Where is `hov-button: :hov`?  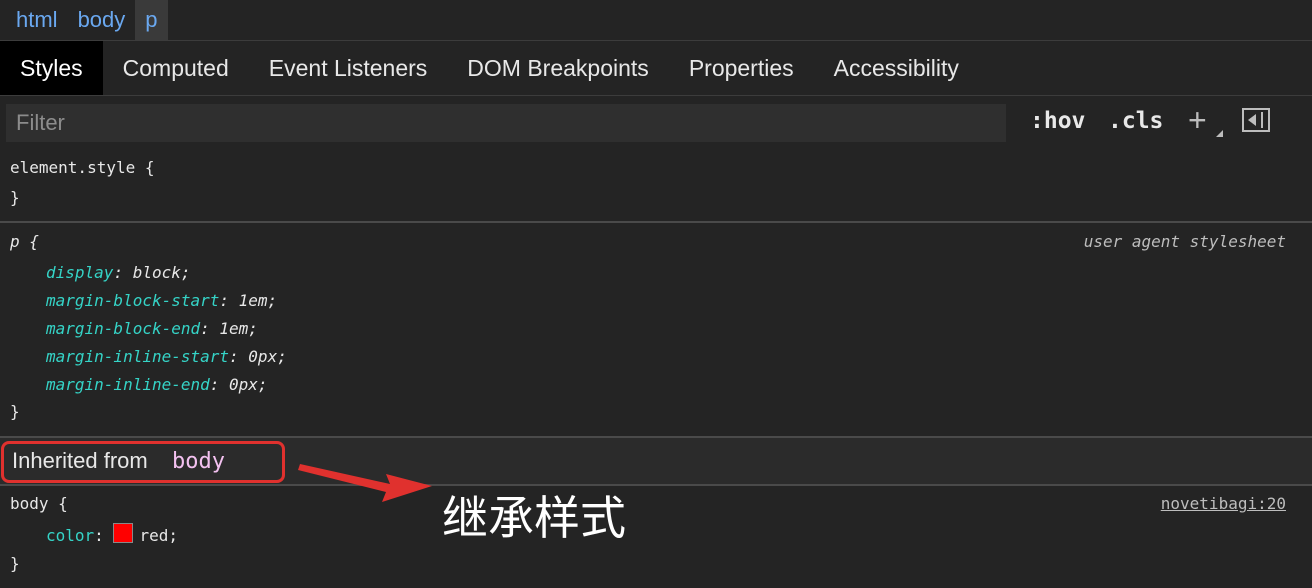
hov-button: :hov is located at coordinates (1057, 121).